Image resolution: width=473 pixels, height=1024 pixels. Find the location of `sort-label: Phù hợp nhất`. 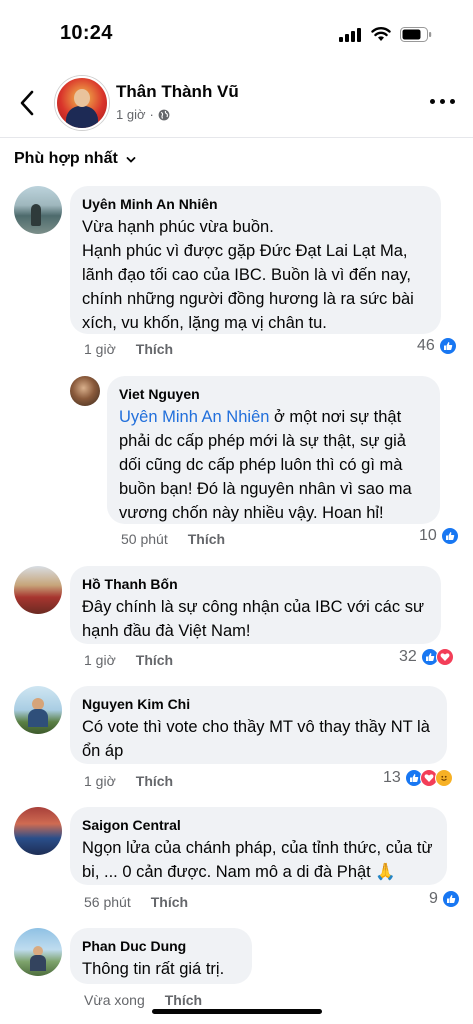

sort-label: Phù hợp nhất is located at coordinates (66, 158).